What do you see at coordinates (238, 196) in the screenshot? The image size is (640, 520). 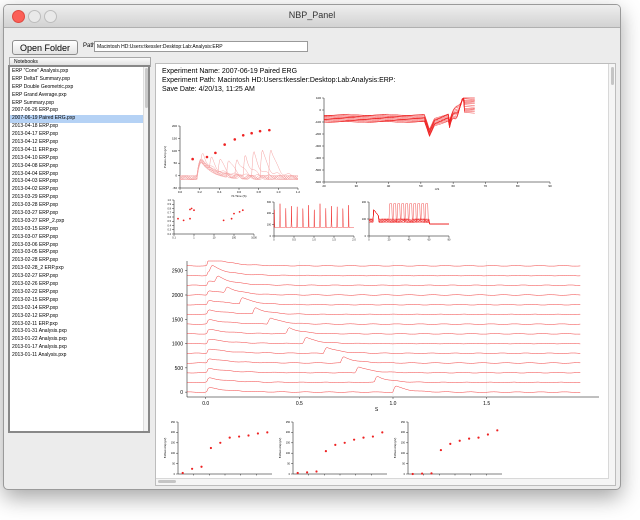 I see `x-axis-label: IS Time (S)` at bounding box center [238, 196].